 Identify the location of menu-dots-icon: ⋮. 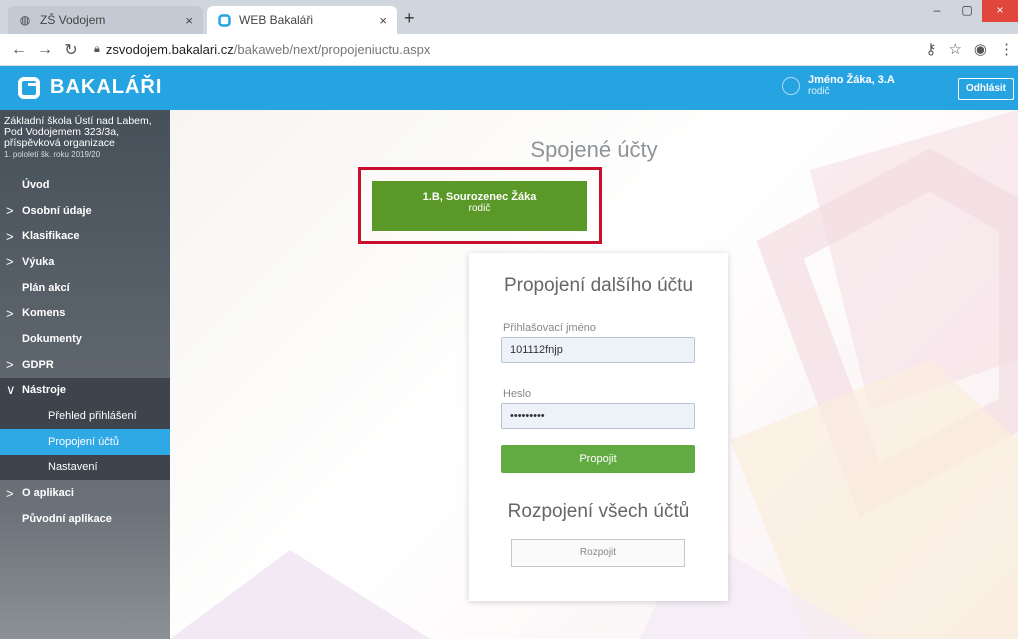
(1006, 49).